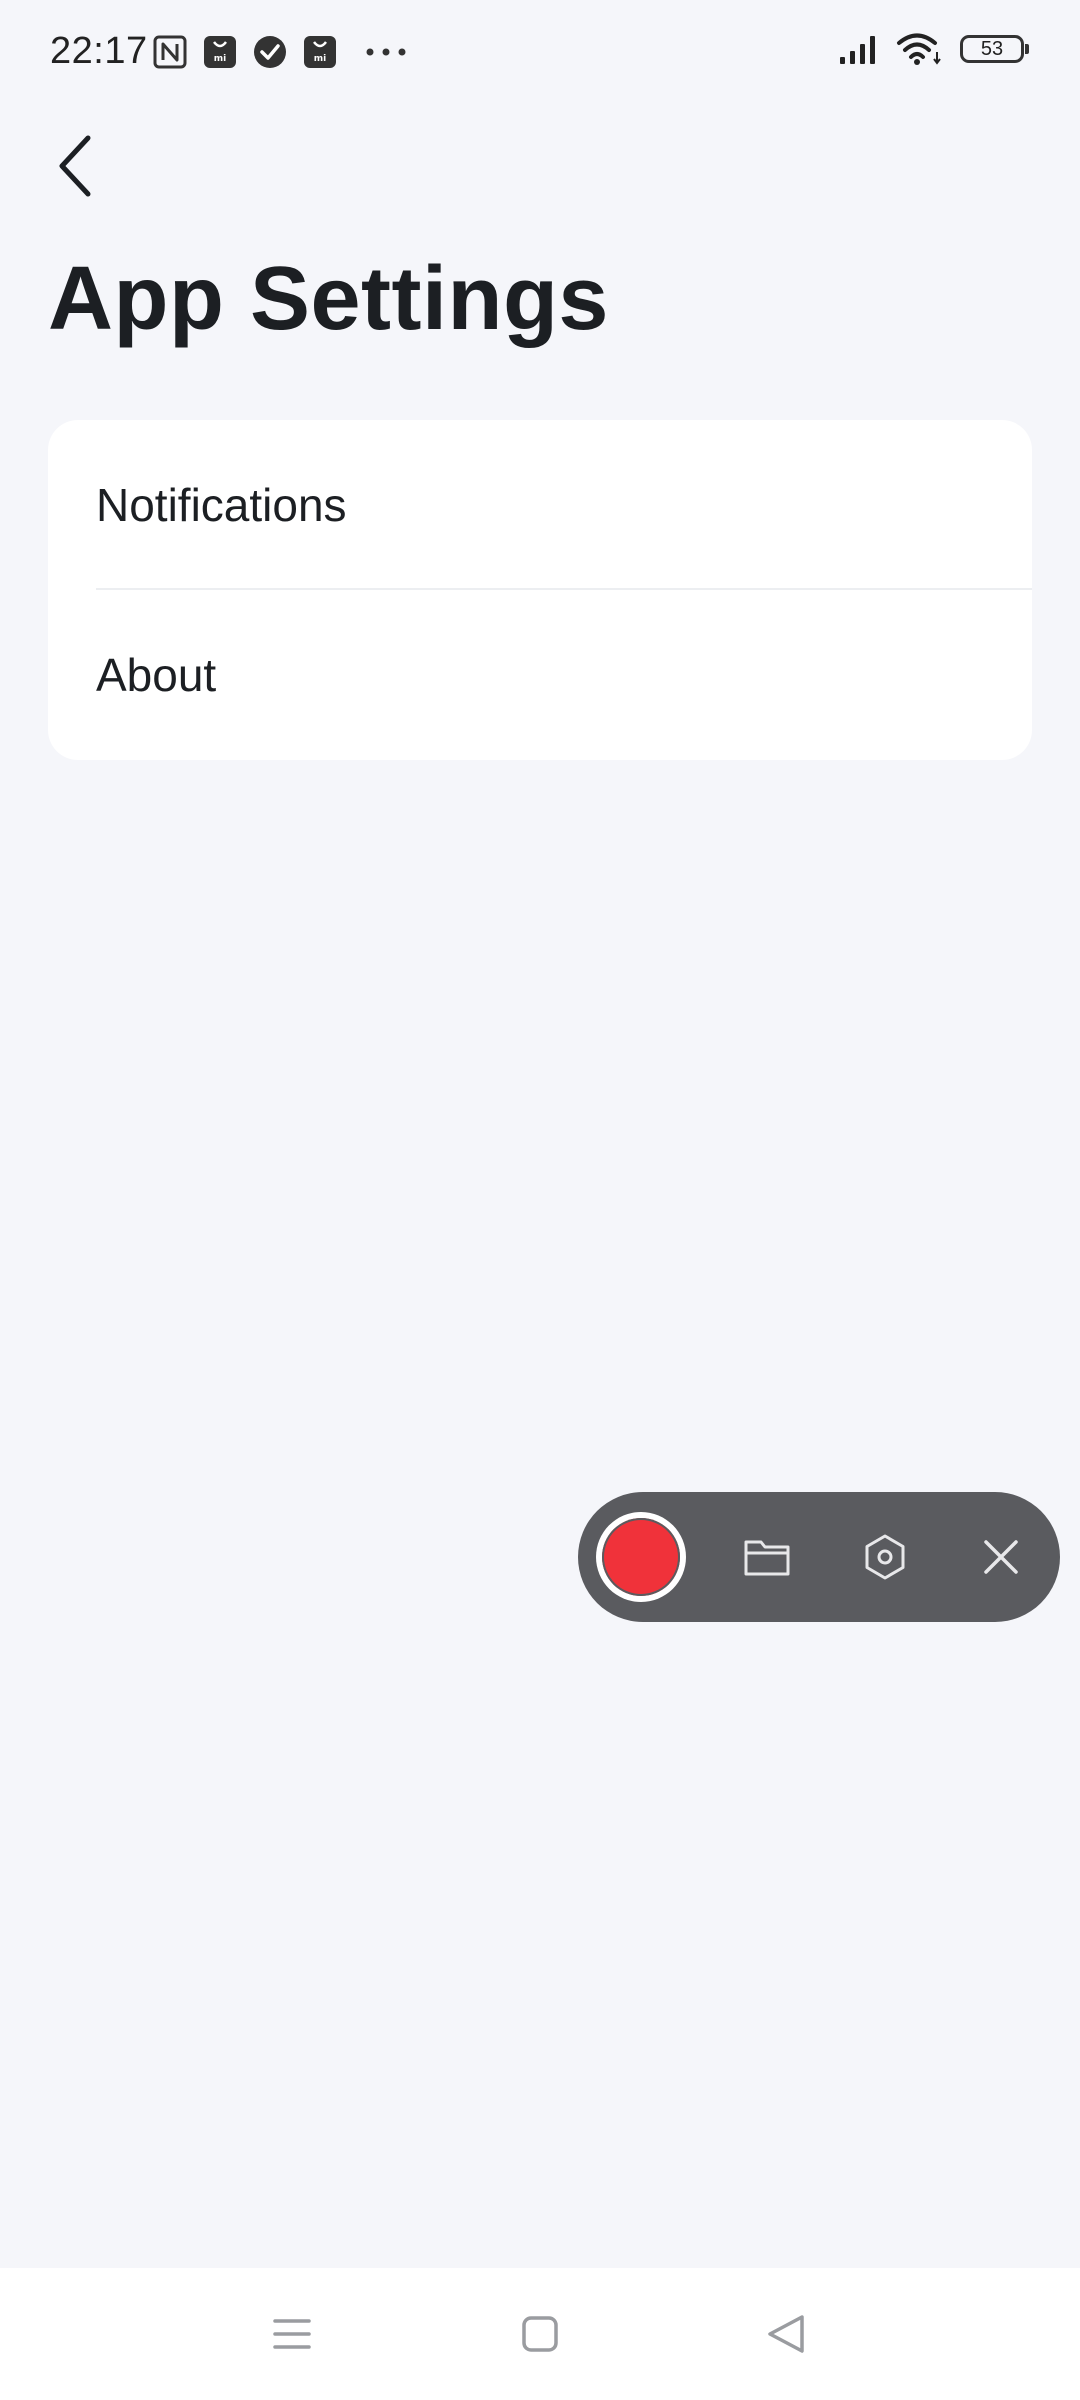 The height and width of the screenshot is (2400, 1080). What do you see at coordinates (386, 52) in the screenshot?
I see `more-dots-icon` at bounding box center [386, 52].